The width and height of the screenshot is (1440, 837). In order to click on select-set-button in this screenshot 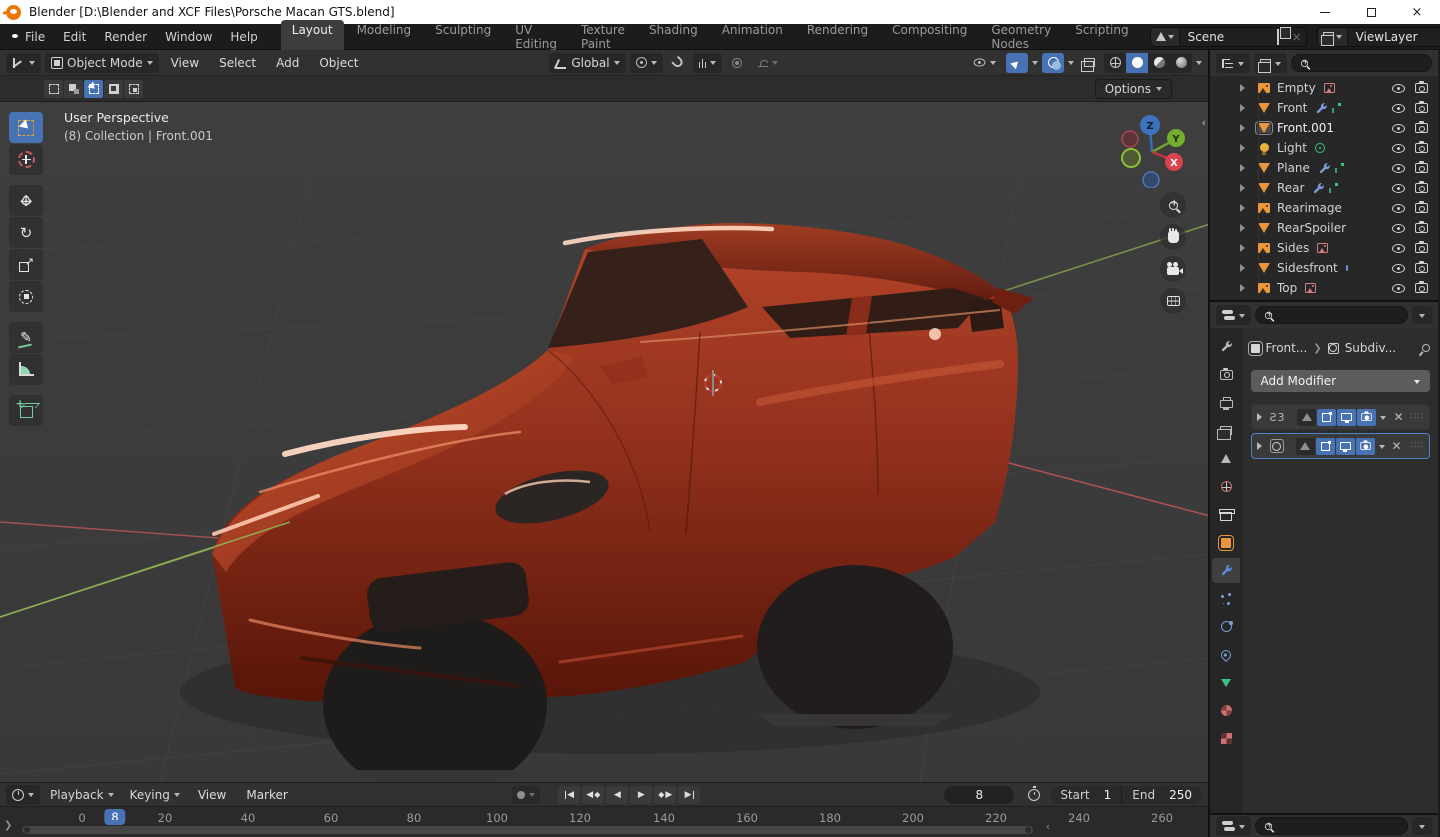, I will do `click(53, 88)`.